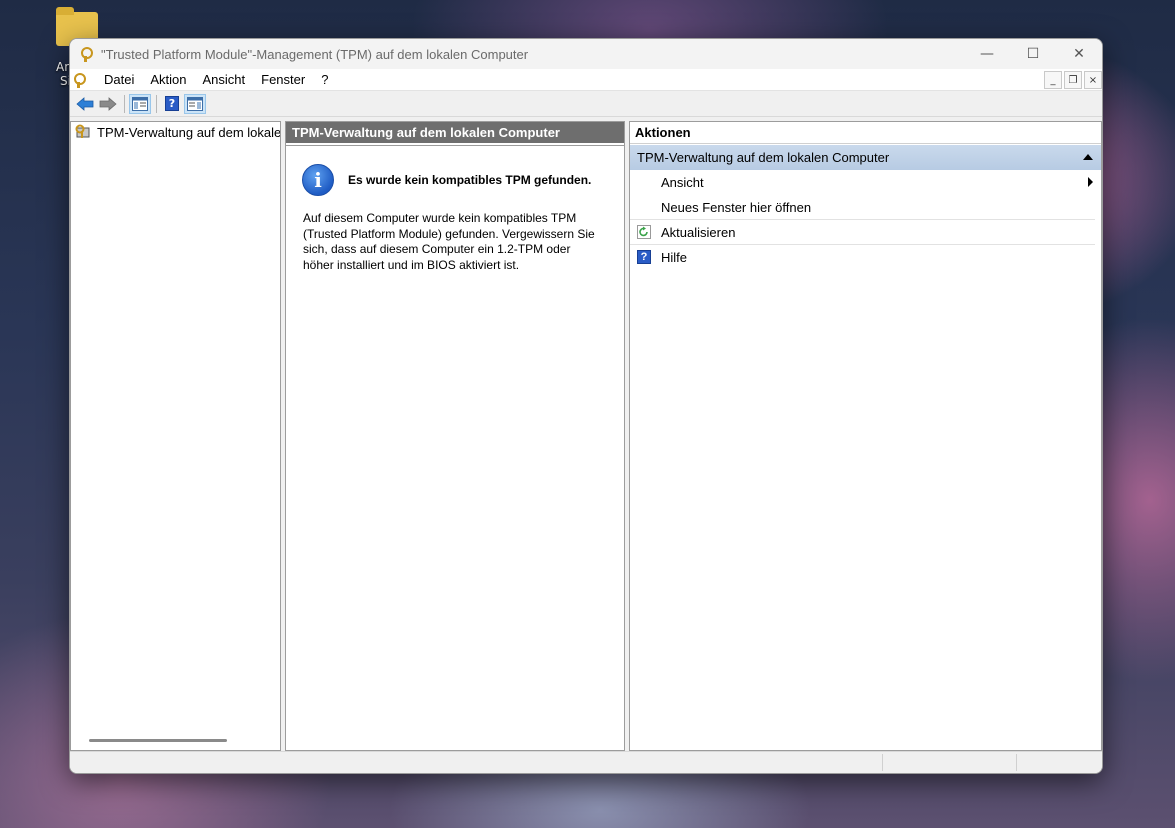  I want to click on forward-arrow-icon, so click(108, 103).